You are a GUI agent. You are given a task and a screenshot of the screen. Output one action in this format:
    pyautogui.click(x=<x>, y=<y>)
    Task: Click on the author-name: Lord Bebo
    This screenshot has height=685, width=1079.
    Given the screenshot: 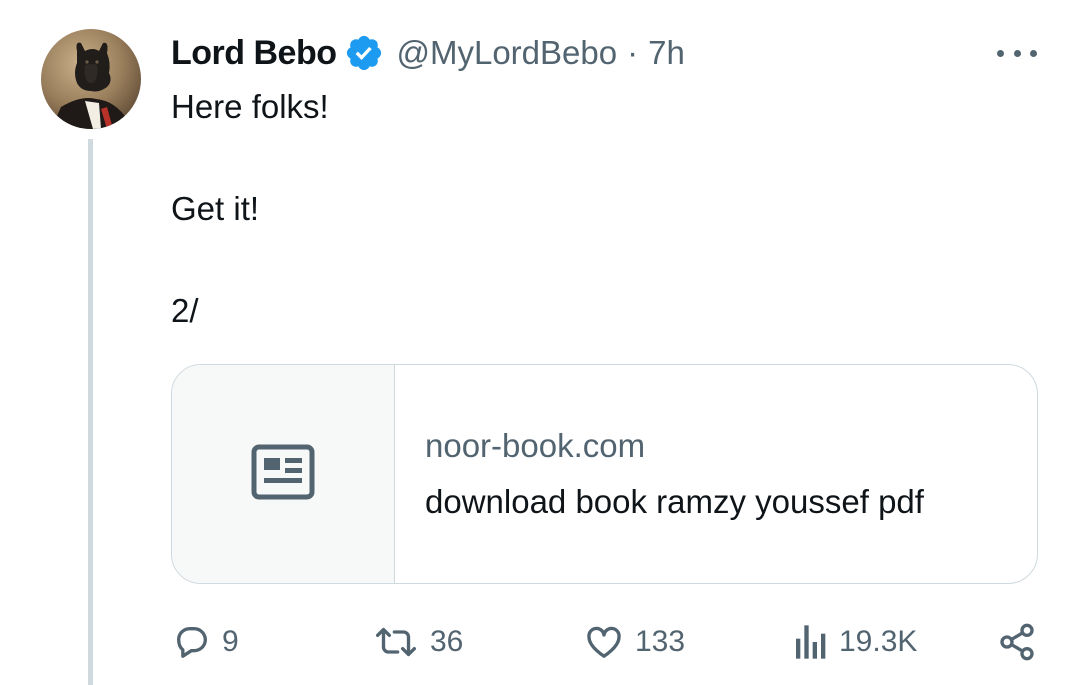 What is the action you would take?
    pyautogui.click(x=254, y=53)
    